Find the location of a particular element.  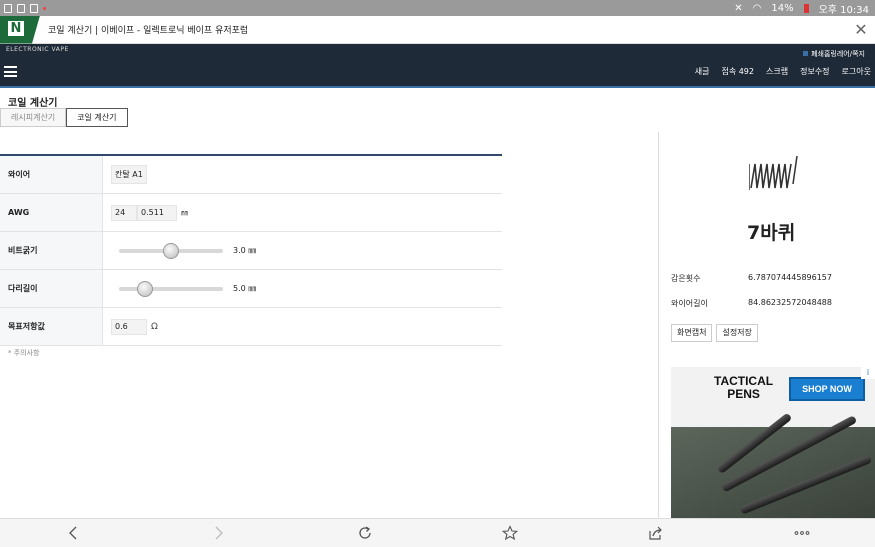

menu-profile: 정보수정 is located at coordinates (814, 71).